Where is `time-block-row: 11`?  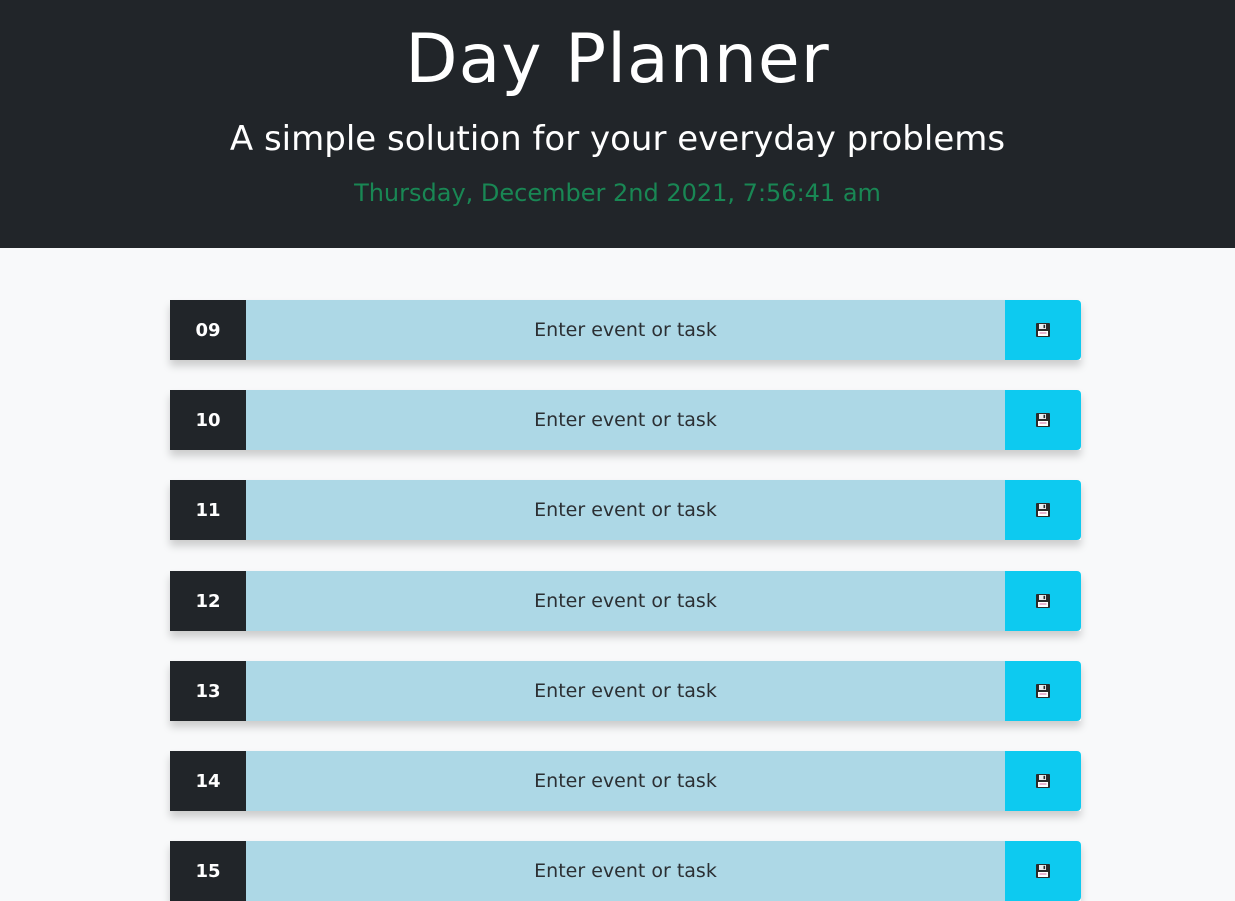
time-block-row: 11 is located at coordinates (625, 510).